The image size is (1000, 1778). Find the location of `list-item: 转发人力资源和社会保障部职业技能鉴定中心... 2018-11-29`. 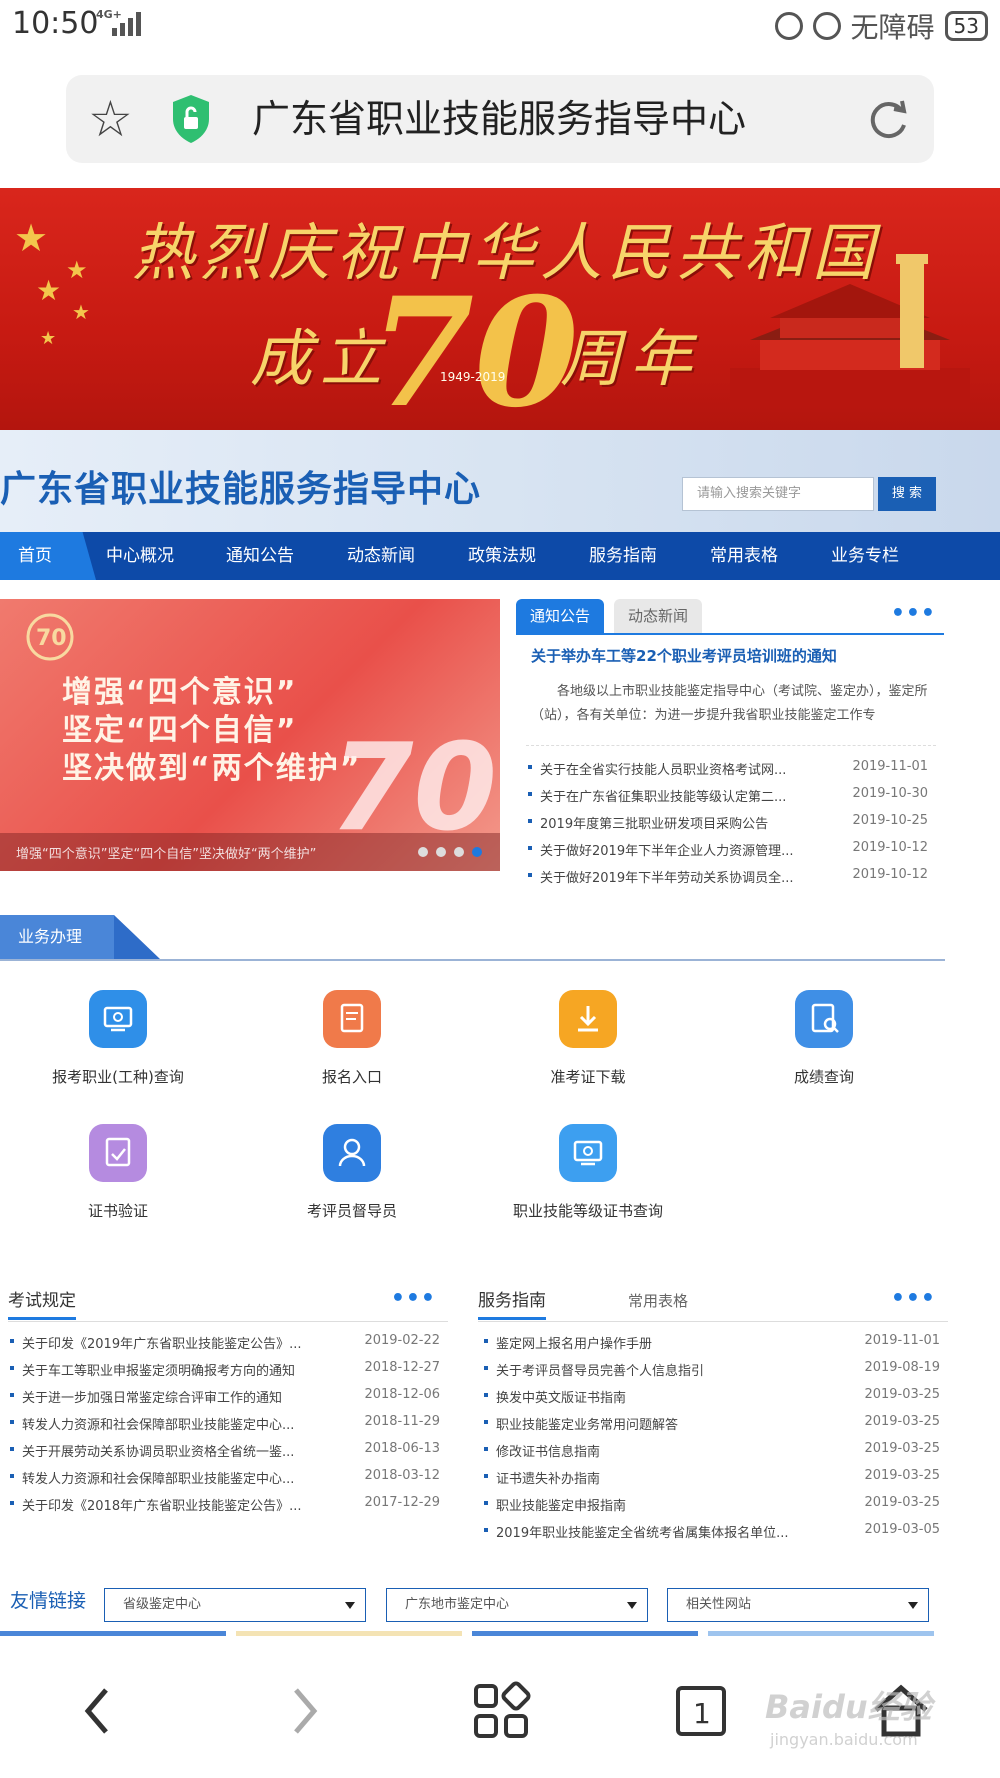

list-item: 转发人力资源和社会保障部职业技能鉴定中心... 2018-11-29 is located at coordinates (228, 1422).